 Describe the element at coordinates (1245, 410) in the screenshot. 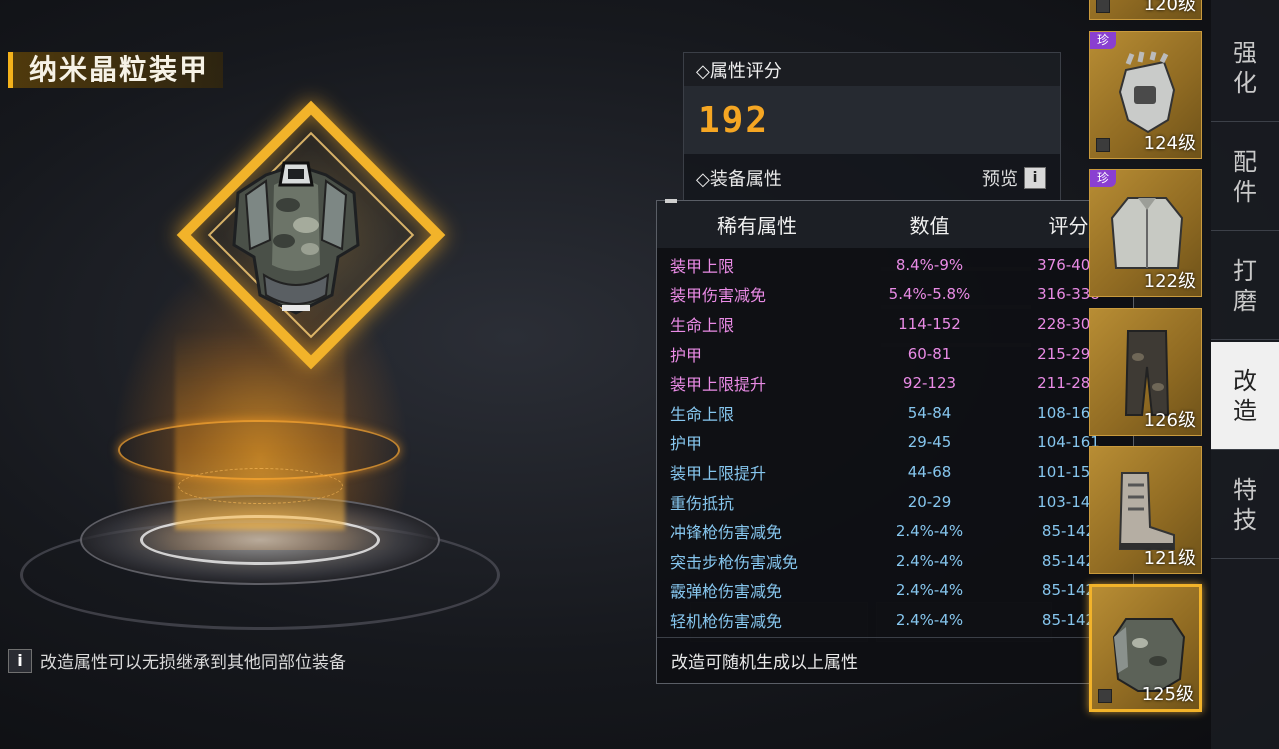

I see `tab-modify-char2: 造` at that location.